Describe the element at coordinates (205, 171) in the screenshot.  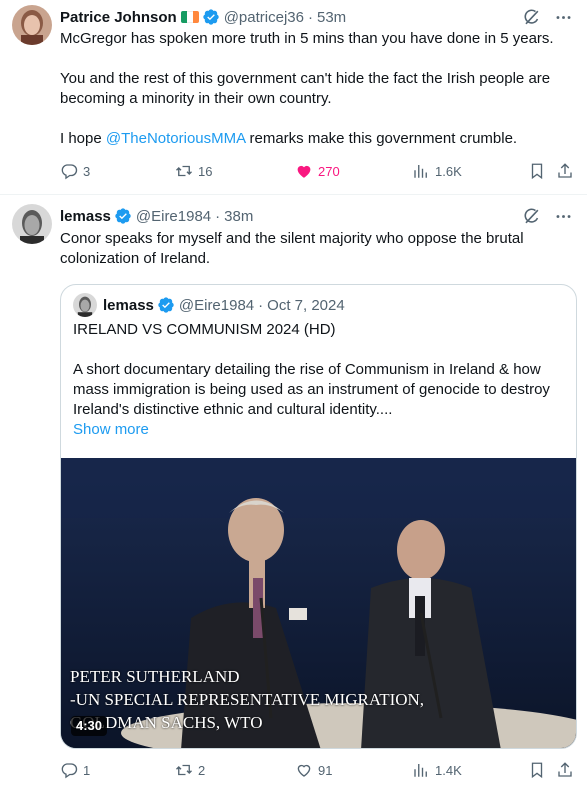
I see `retweet-count: 16` at that location.